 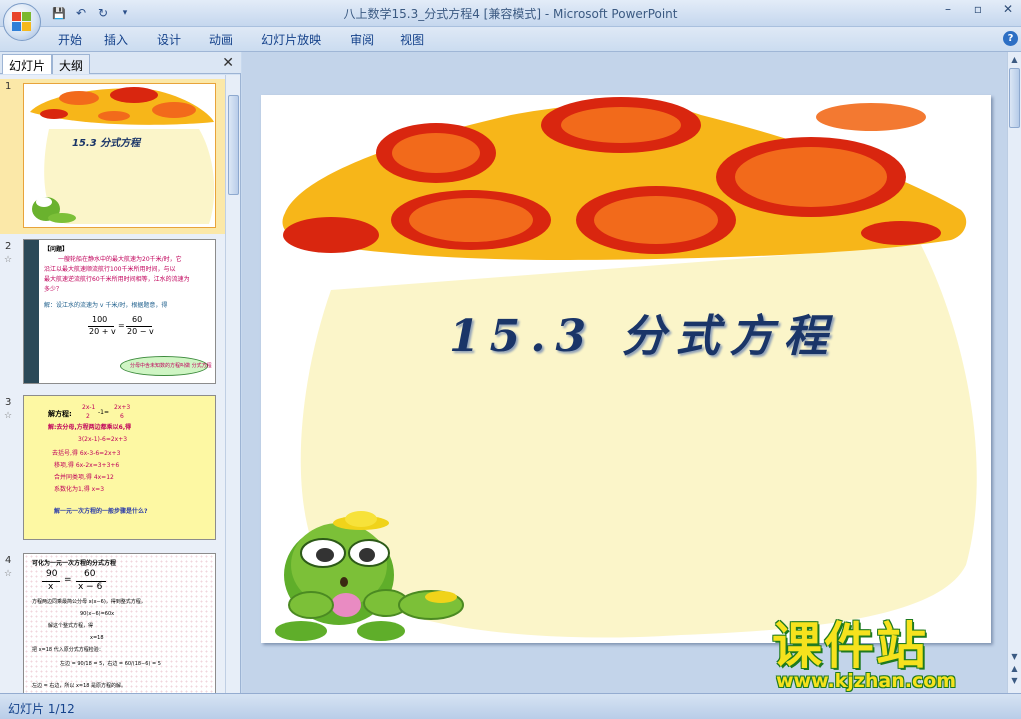 I want to click on restore-button: ▫, so click(x=978, y=9).